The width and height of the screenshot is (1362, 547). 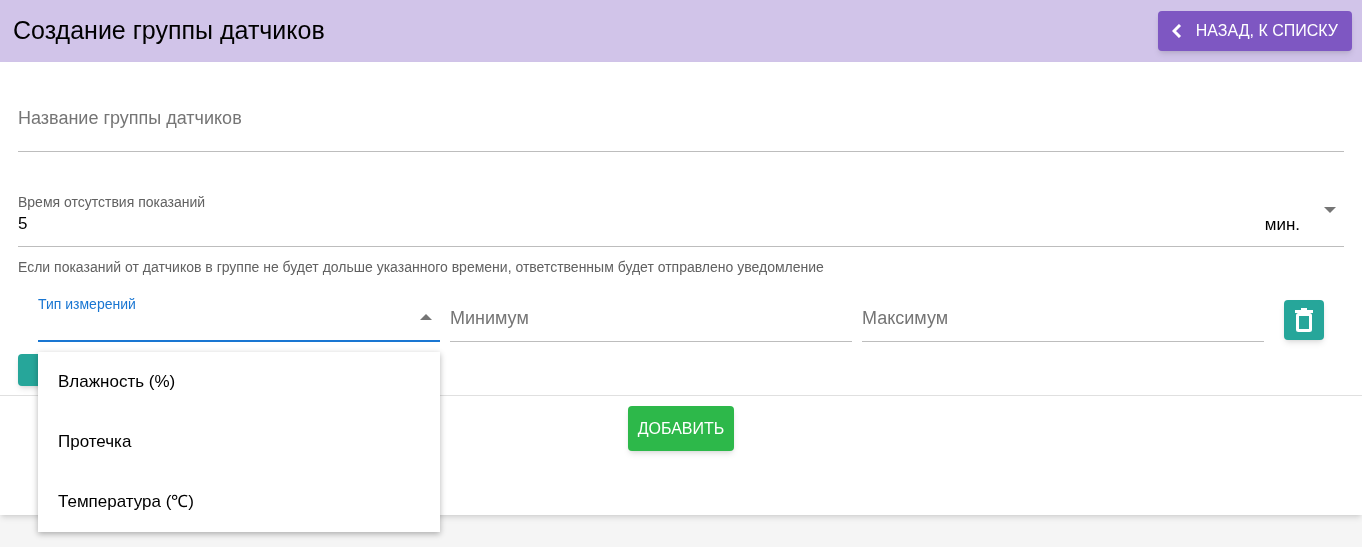 I want to click on page-title: Создание группы датчиков, so click(x=169, y=31).